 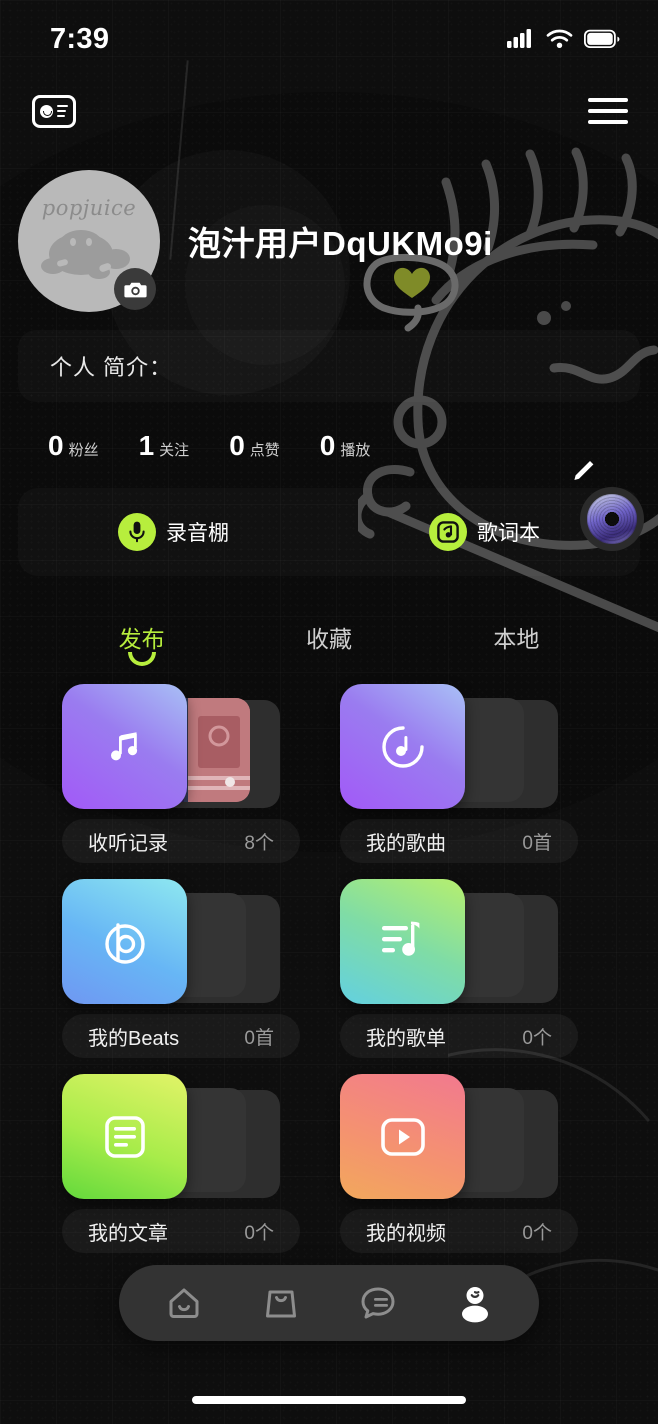 What do you see at coordinates (559, 38) in the screenshot?
I see `wifi-icon` at bounding box center [559, 38].